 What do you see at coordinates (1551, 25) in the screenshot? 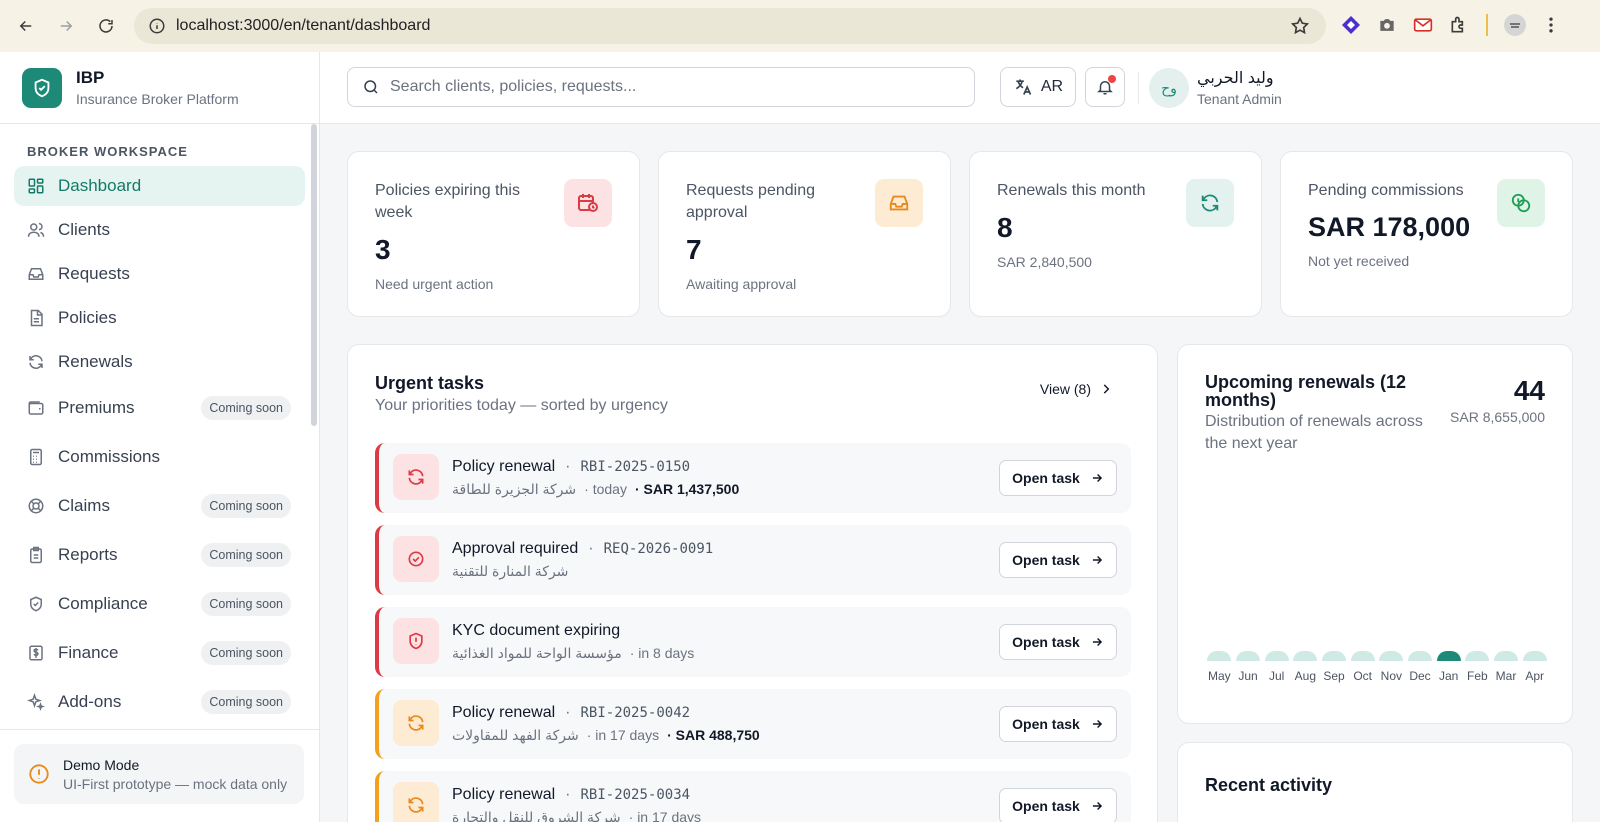
I see `menu-kebab-icon` at bounding box center [1551, 25].